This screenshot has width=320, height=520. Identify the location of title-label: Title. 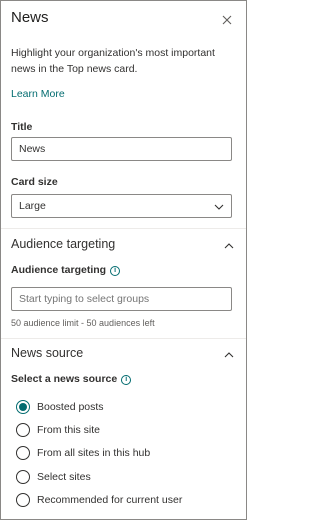
(22, 127).